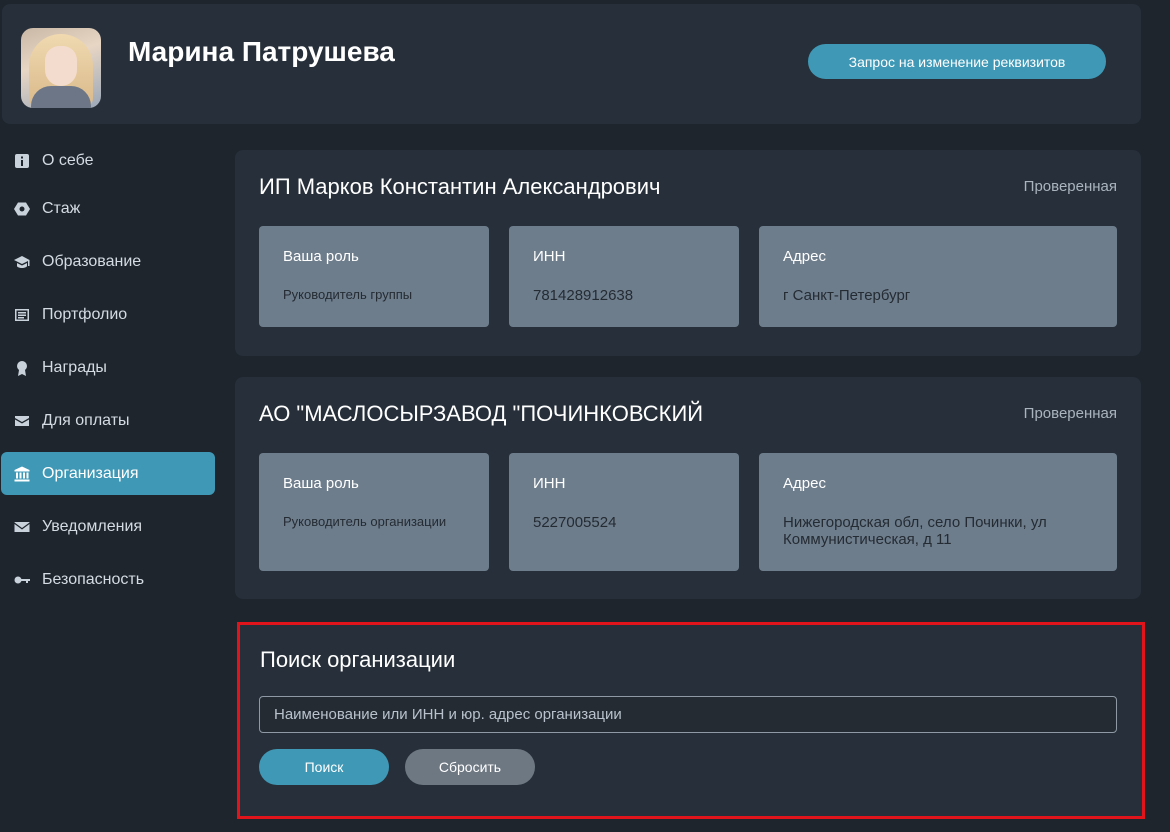 The height and width of the screenshot is (832, 1170). I want to click on role-box: Ваша роль Руководитель группы, so click(374, 276).